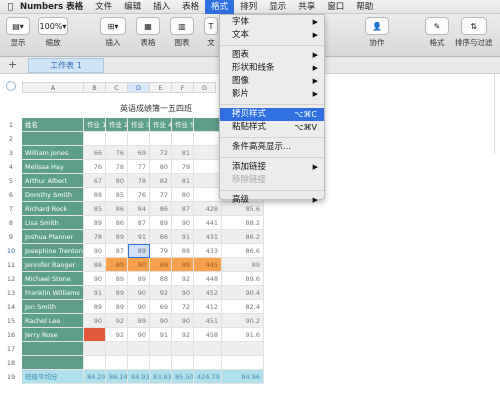 Image resolution: width=500 pixels, height=407 pixels. What do you see at coordinates (11, 349) in the screenshot?
I see `row-header: 17` at bounding box center [11, 349].